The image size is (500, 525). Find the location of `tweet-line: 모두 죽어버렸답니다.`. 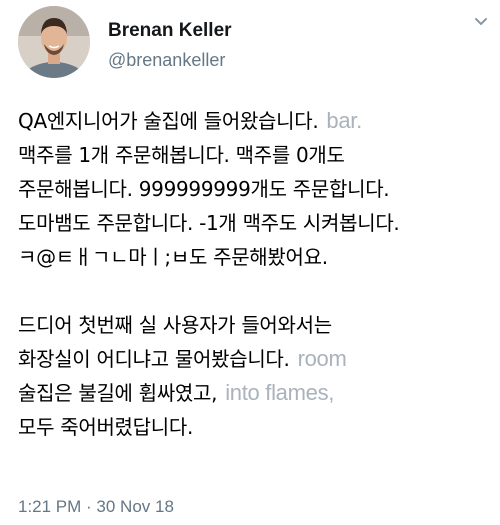

tweet-line: 모두 죽어버렸답니다. is located at coordinates (253, 427).